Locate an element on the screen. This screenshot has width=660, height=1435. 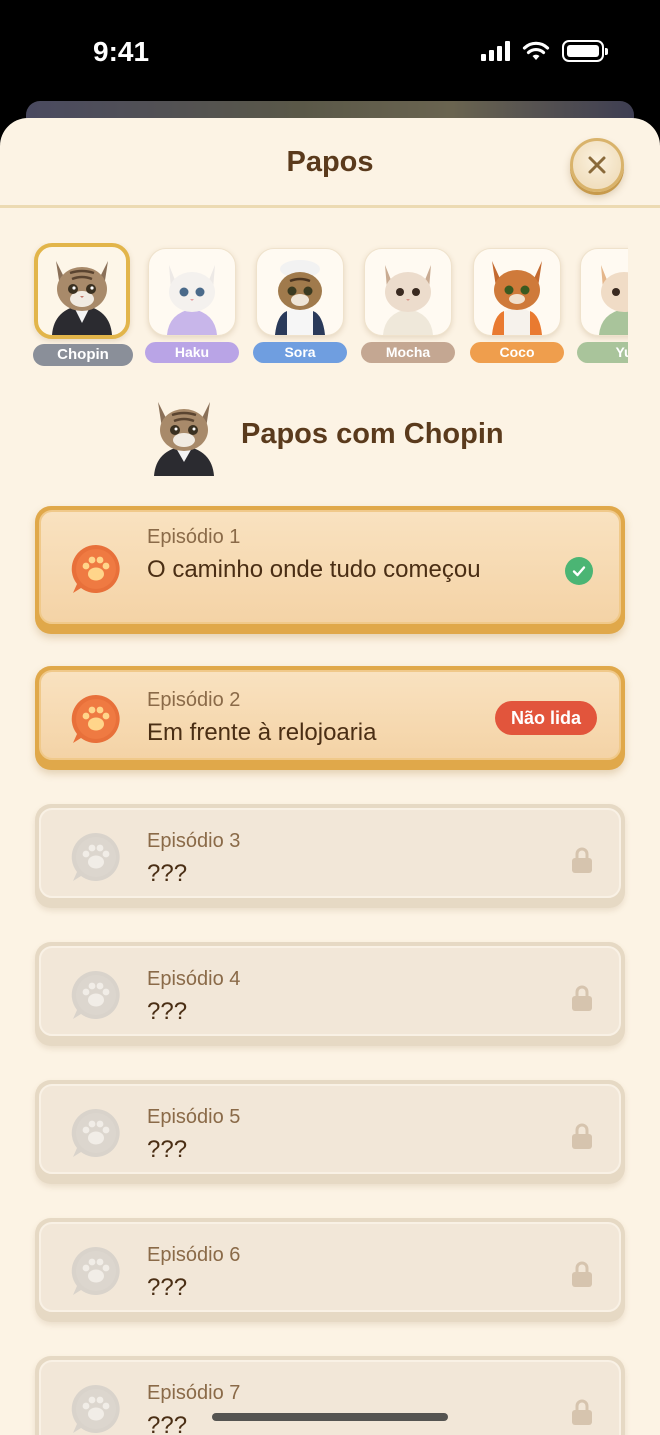
episode-card-body: Episódio 6 ??? is located at coordinates (330, 1267).